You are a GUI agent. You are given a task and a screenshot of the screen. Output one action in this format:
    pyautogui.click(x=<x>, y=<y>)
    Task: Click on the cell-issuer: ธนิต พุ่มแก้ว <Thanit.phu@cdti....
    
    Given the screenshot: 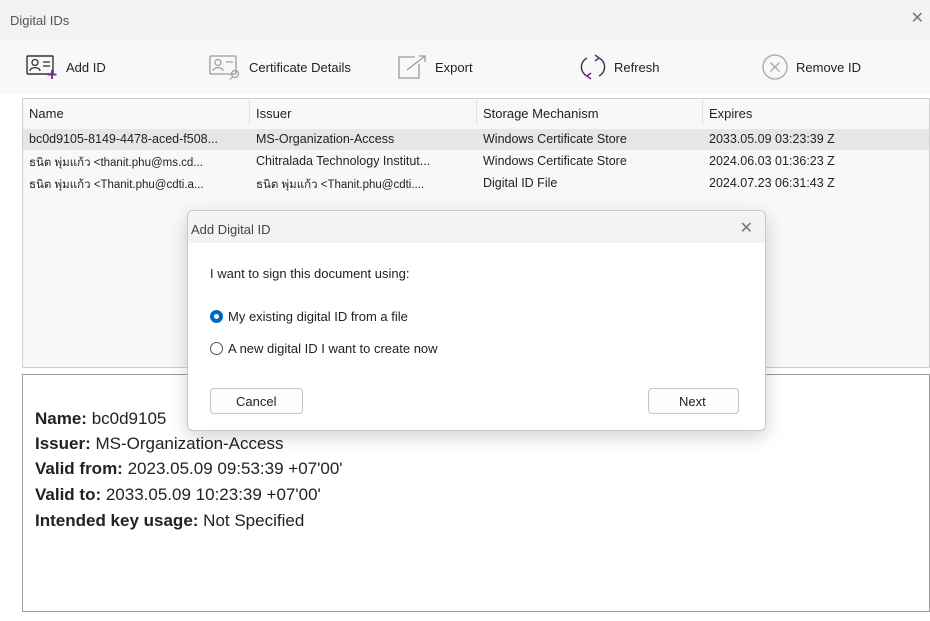 What is the action you would take?
    pyautogui.click(x=340, y=185)
    